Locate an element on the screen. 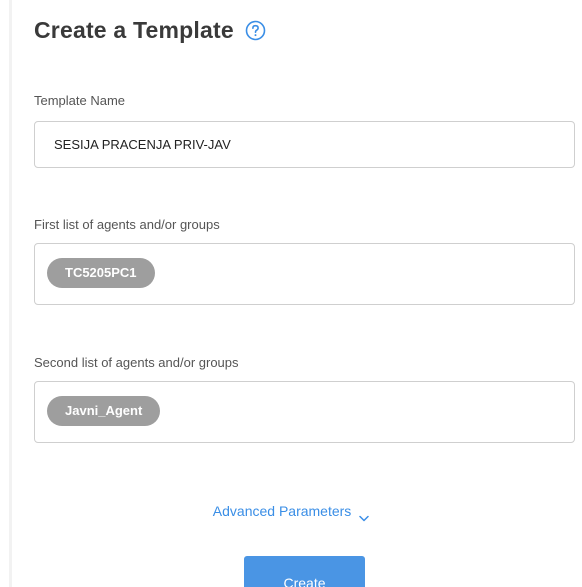 This screenshot has height=587, width=582. agent-chip: TC5205PC1 is located at coordinates (101, 273).